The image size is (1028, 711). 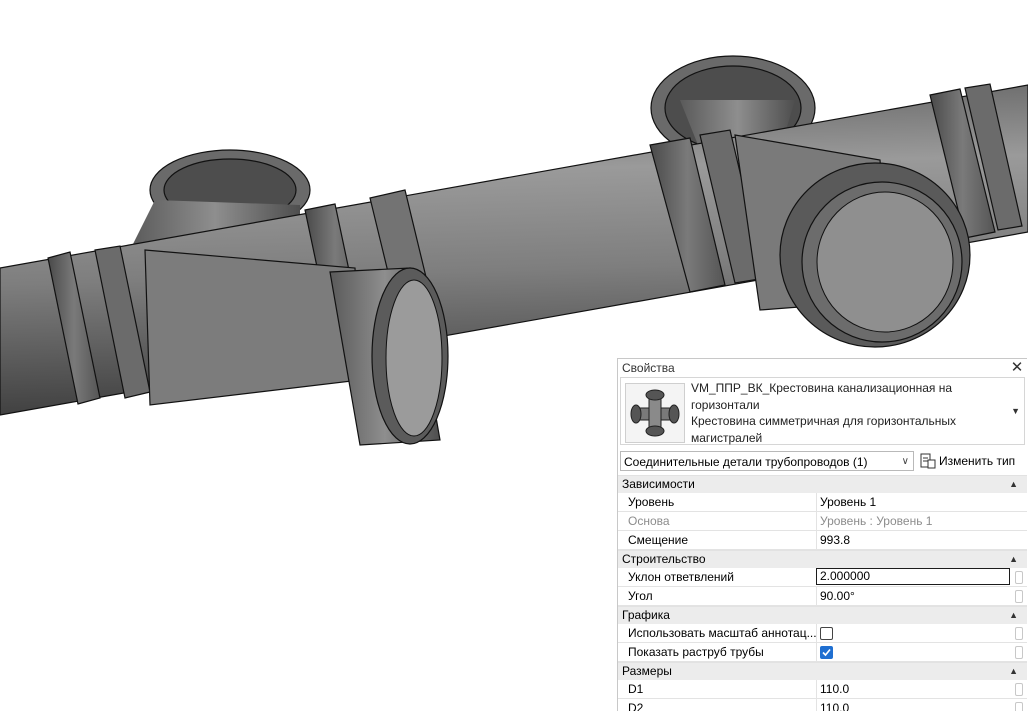 What do you see at coordinates (822, 368) in the screenshot?
I see `properties-titlebar: Свойства ✕` at bounding box center [822, 368].